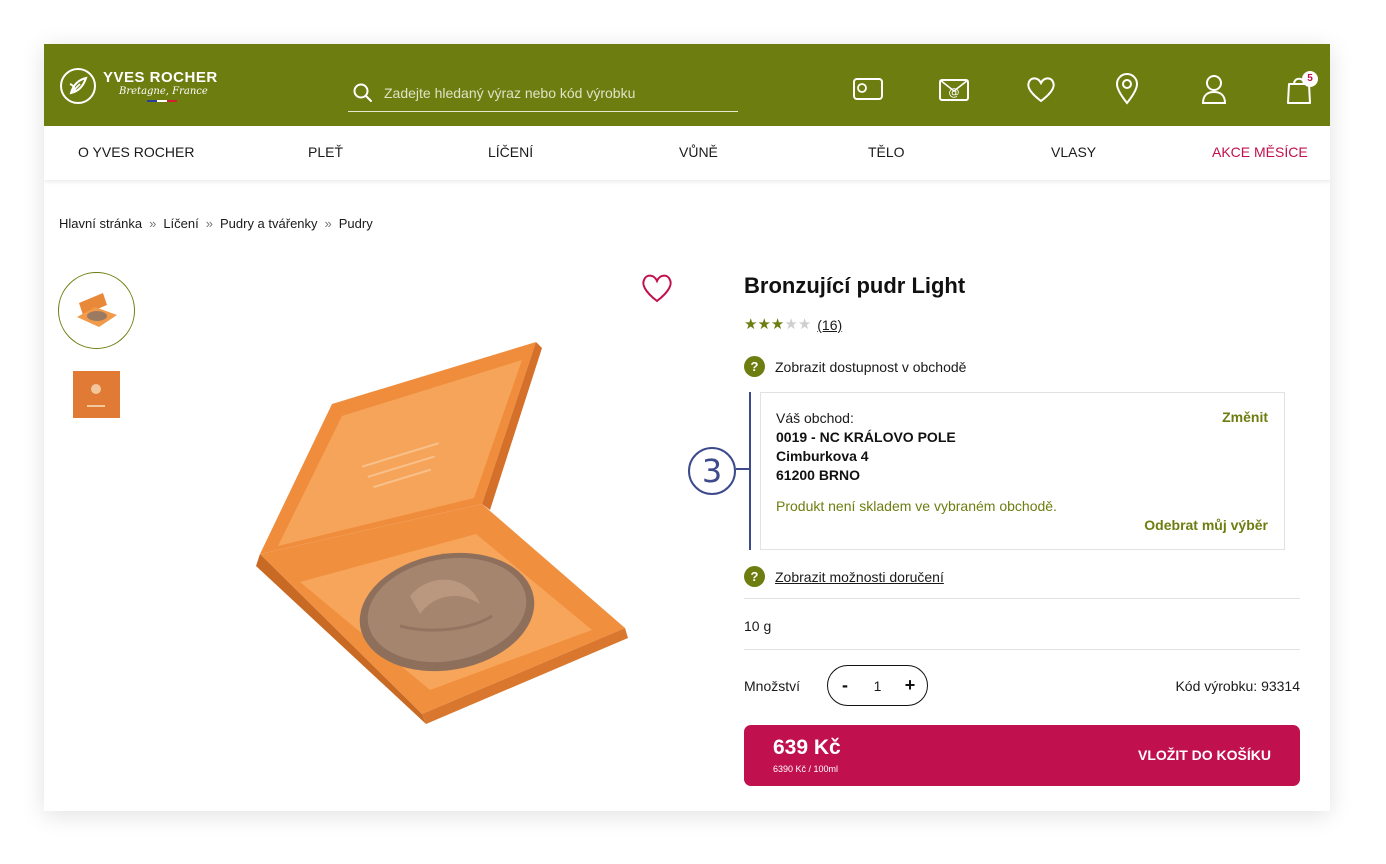 The width and height of the screenshot is (1386, 864). I want to click on add-to-cart-label: VLOŽIT DO KOŠÍKU, so click(1204, 755).